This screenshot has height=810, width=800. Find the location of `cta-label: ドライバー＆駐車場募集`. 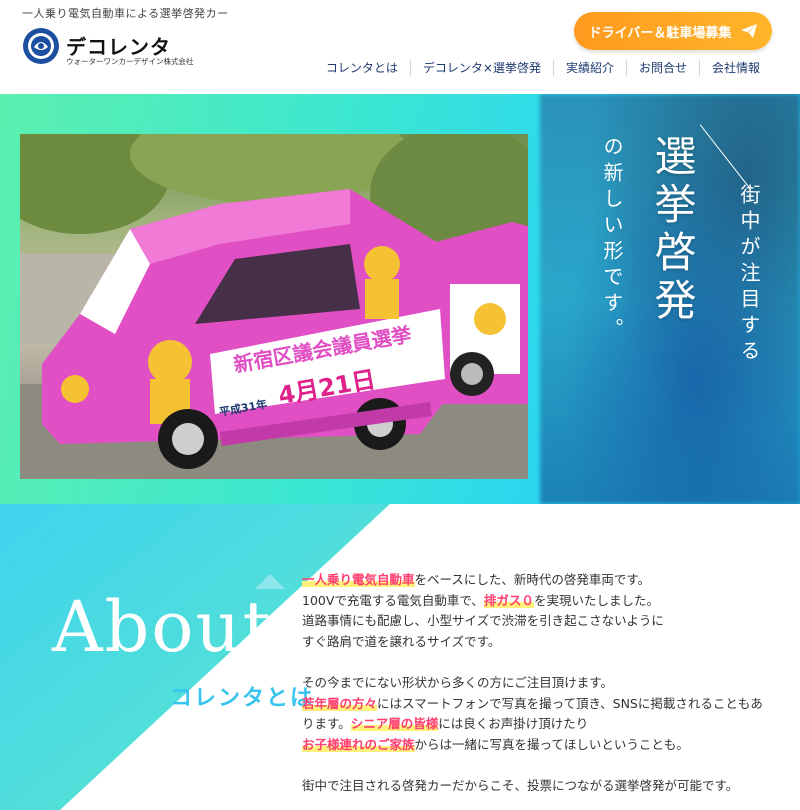

cta-label: ドライバー＆駐車場募集 is located at coordinates (660, 33).